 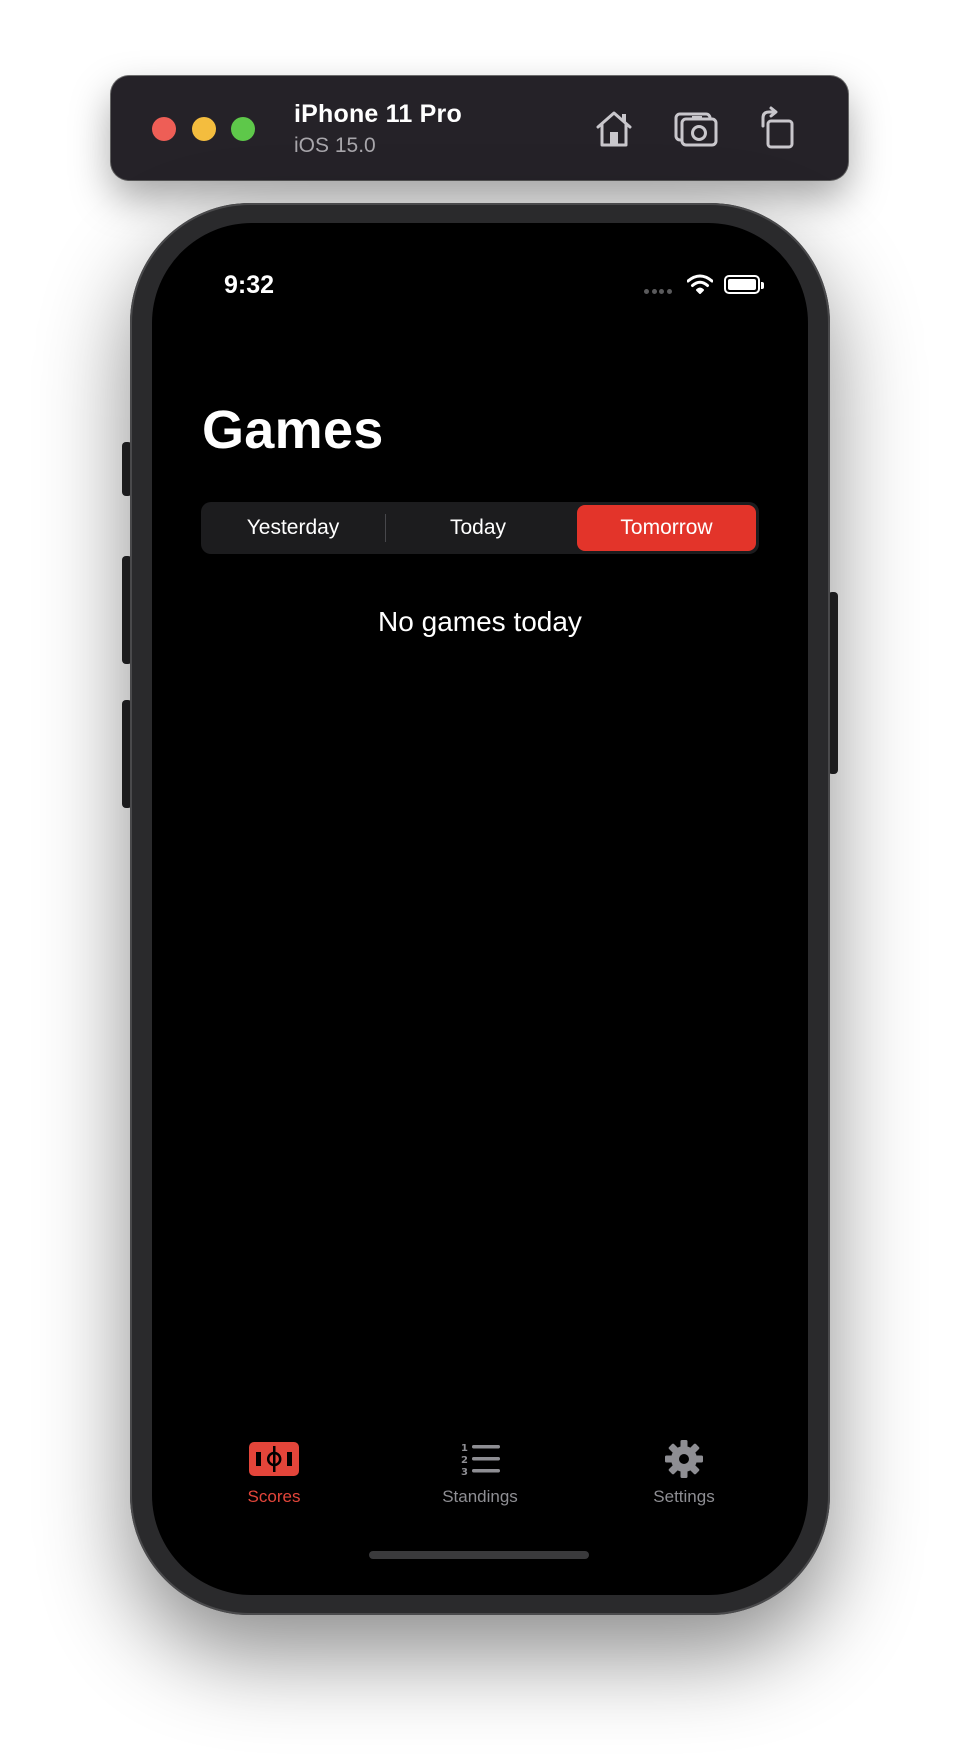 What do you see at coordinates (293, 528) in the screenshot?
I see `segment-yesterday: Yesterday` at bounding box center [293, 528].